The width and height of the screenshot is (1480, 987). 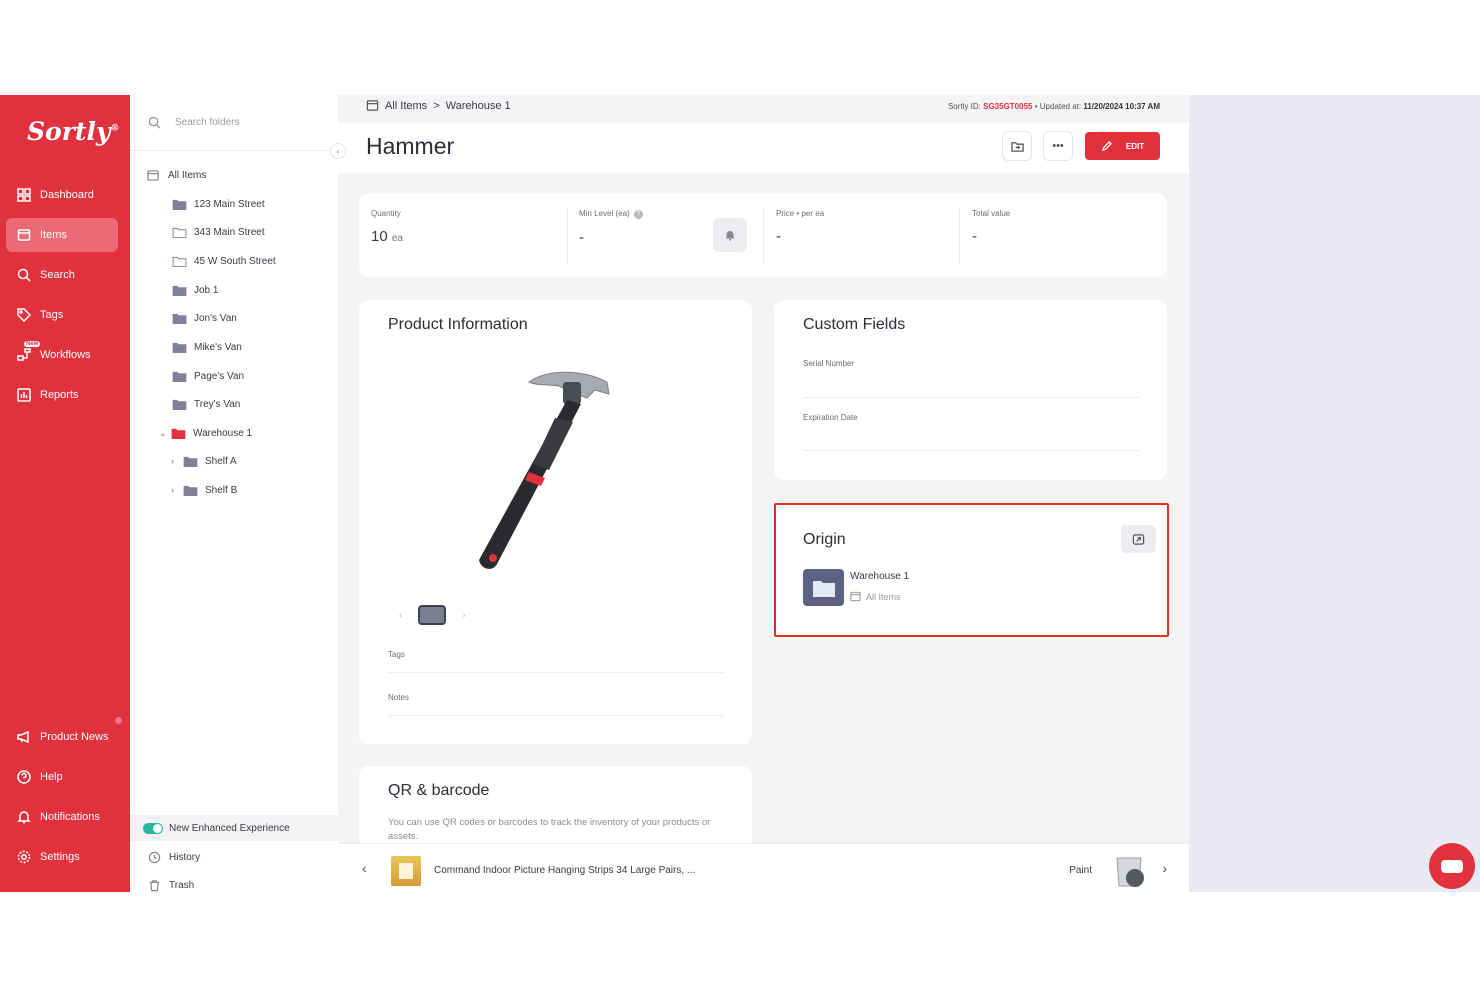 I want to click on pencil-icon, so click(x=1106, y=145).